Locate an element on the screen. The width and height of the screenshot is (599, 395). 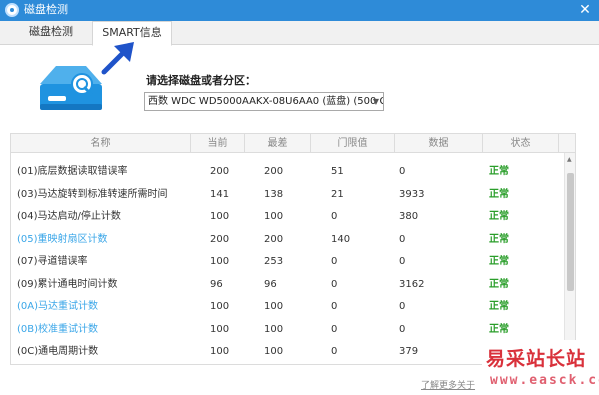
table-row: (09)累计通电时间计数 96 96 0 3162 正常 is located at coordinates (287, 285).